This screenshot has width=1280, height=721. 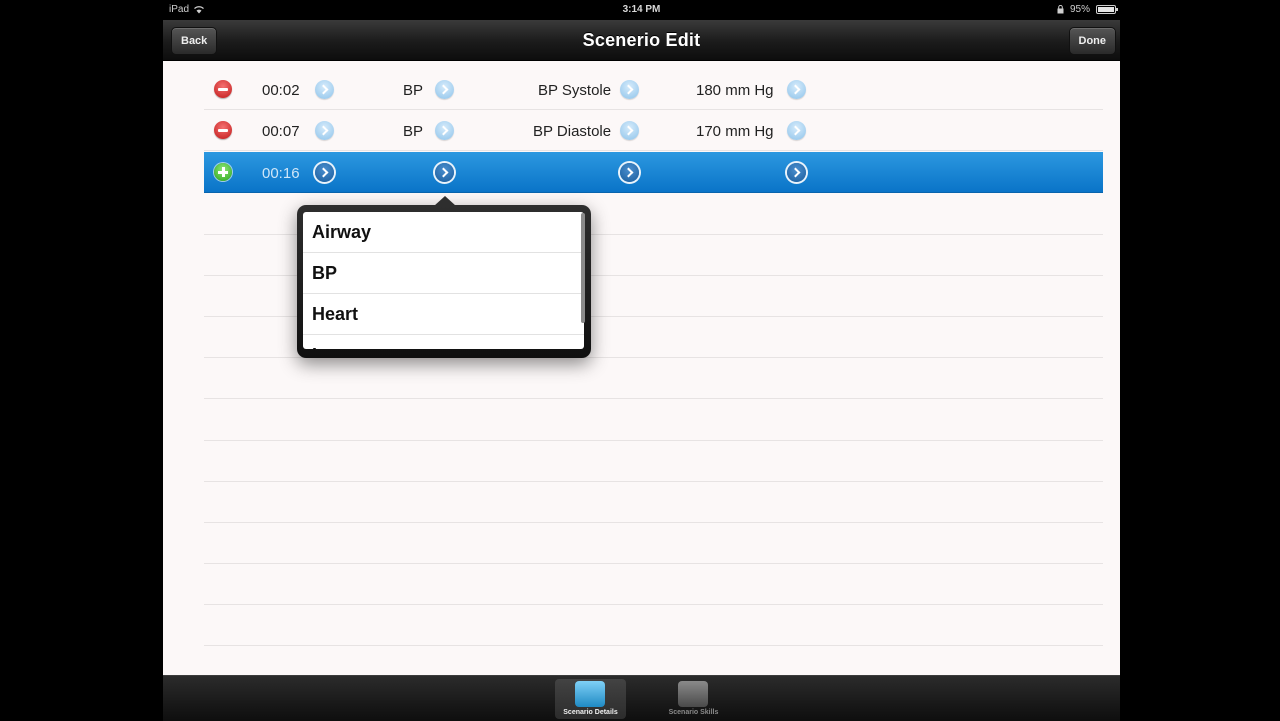 What do you see at coordinates (590, 694) in the screenshot?
I see `scenario-details-icon` at bounding box center [590, 694].